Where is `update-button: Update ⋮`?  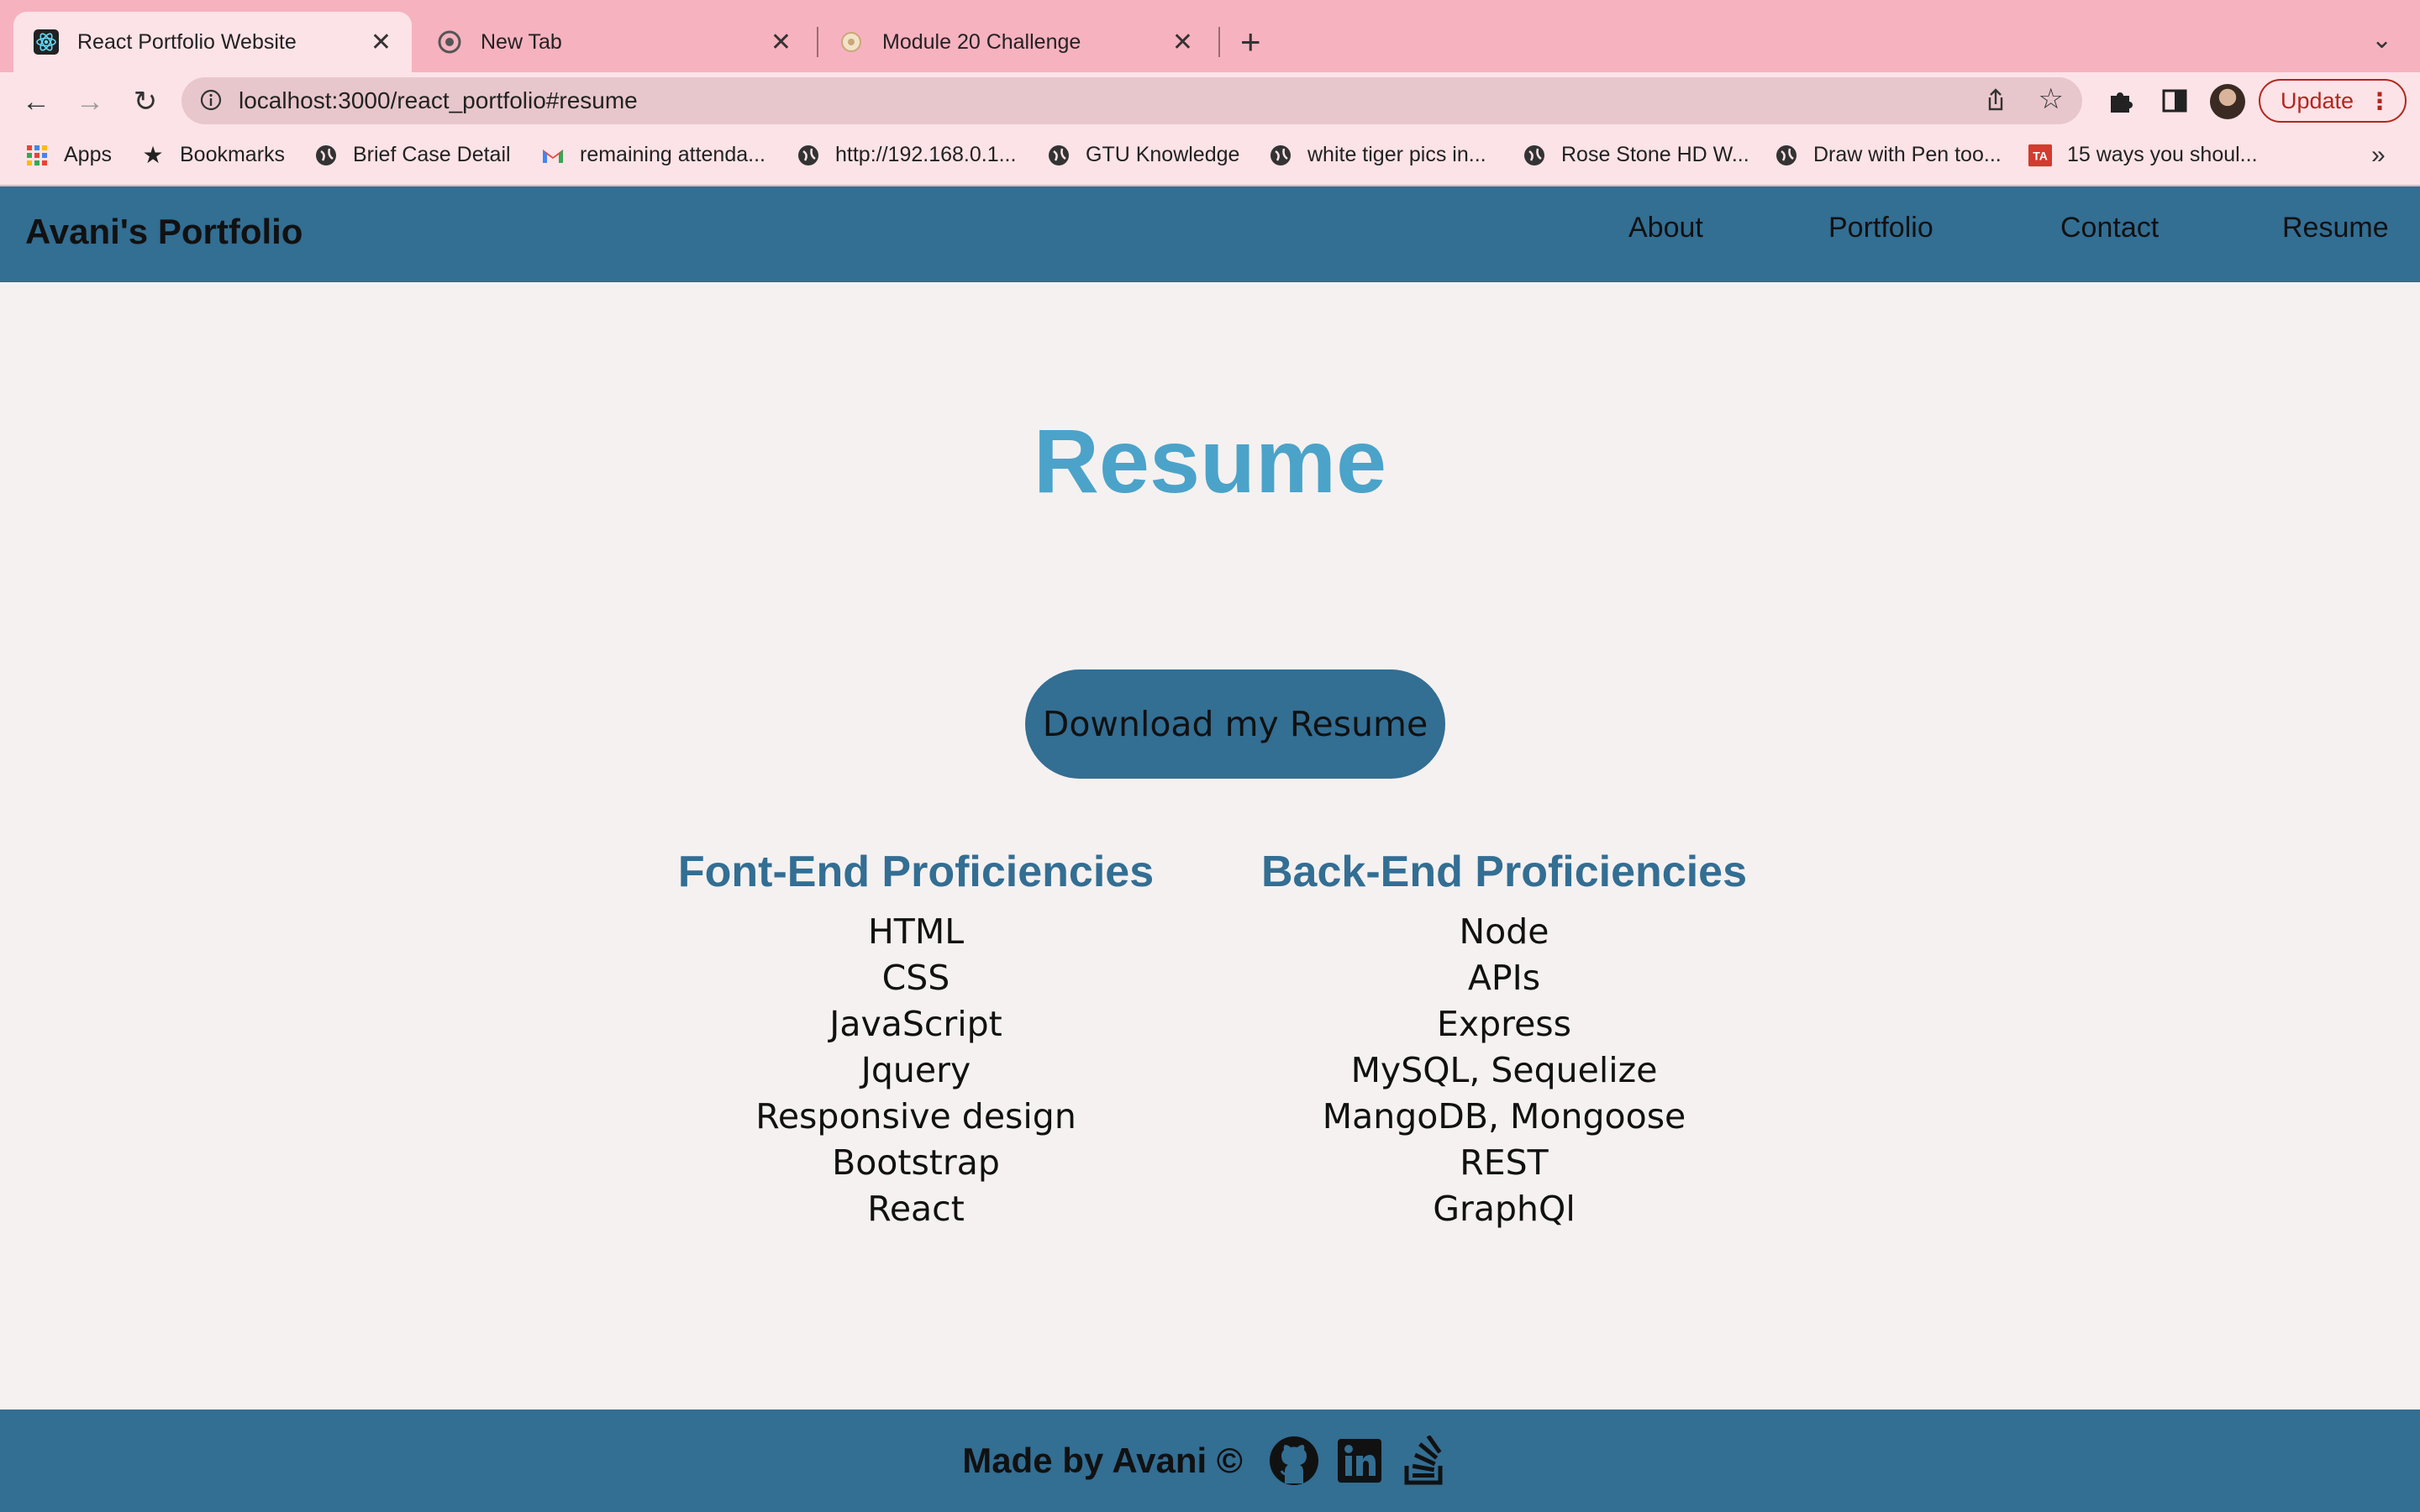 update-button: Update ⋮ is located at coordinates (2333, 101).